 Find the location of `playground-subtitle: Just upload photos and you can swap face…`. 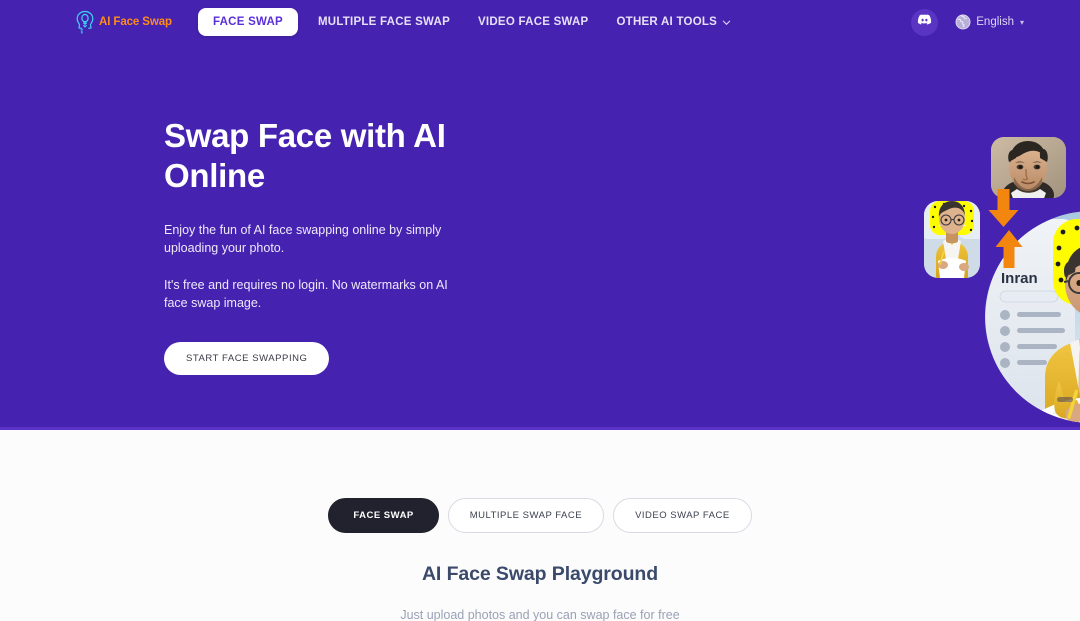

playground-subtitle: Just upload photos and you can swap face… is located at coordinates (540, 614).